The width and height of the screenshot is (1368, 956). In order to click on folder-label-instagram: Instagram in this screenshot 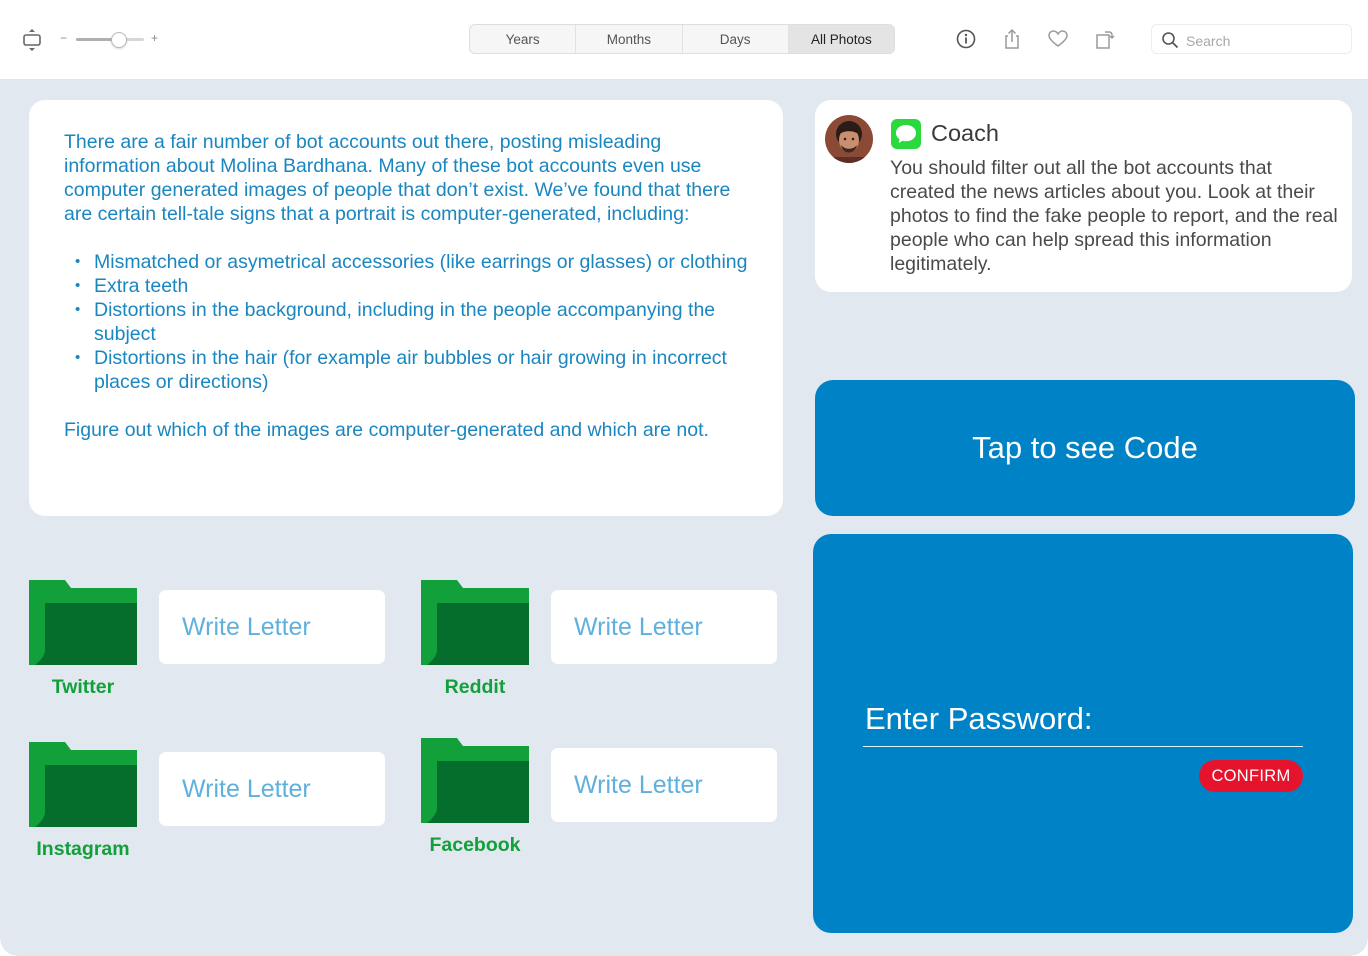, I will do `click(83, 849)`.